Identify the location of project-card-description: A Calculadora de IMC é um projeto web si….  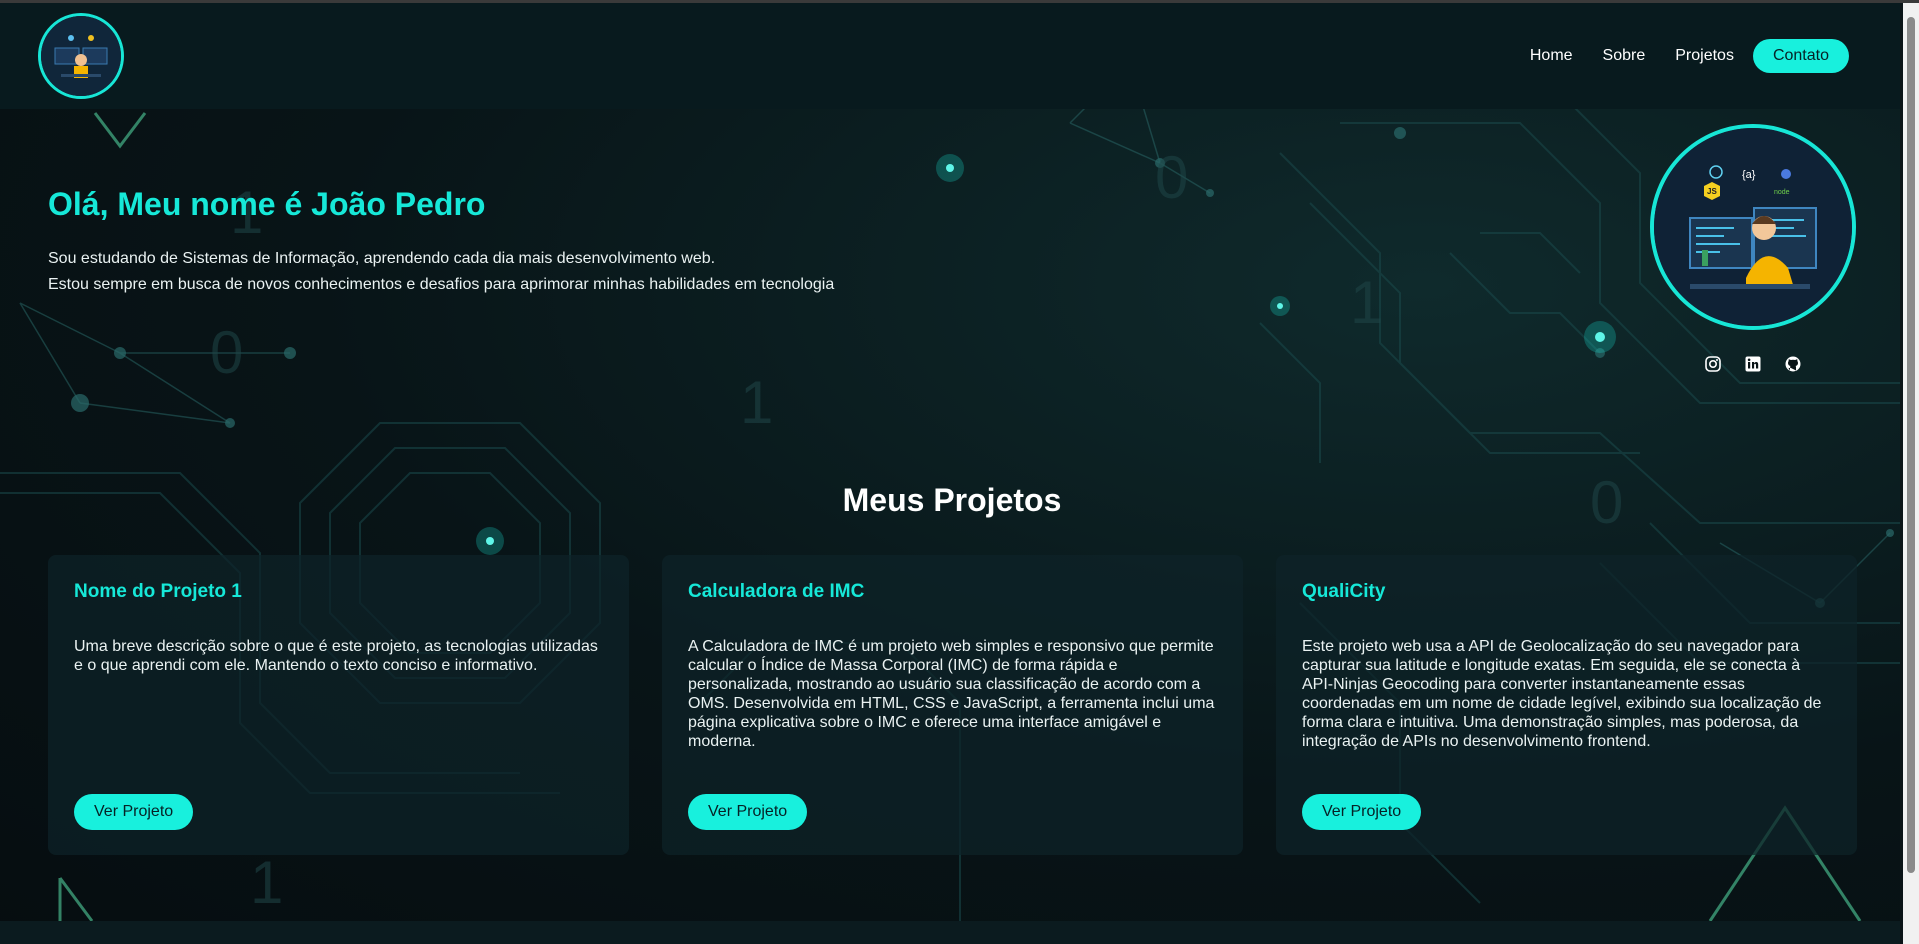
(951, 694).